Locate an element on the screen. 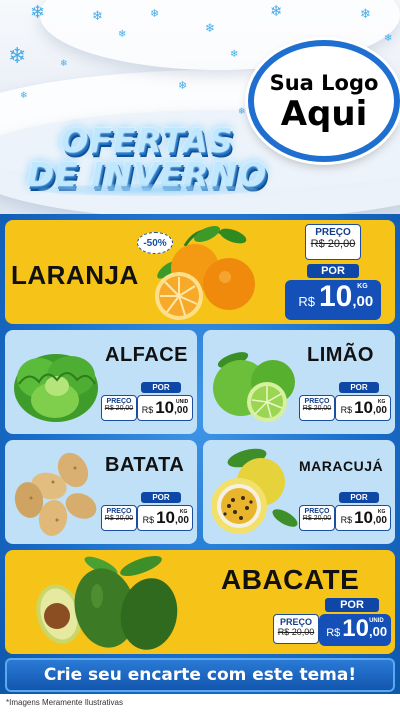 This screenshot has width=400, height=712. product-name: LIMÃO is located at coordinates (340, 355).